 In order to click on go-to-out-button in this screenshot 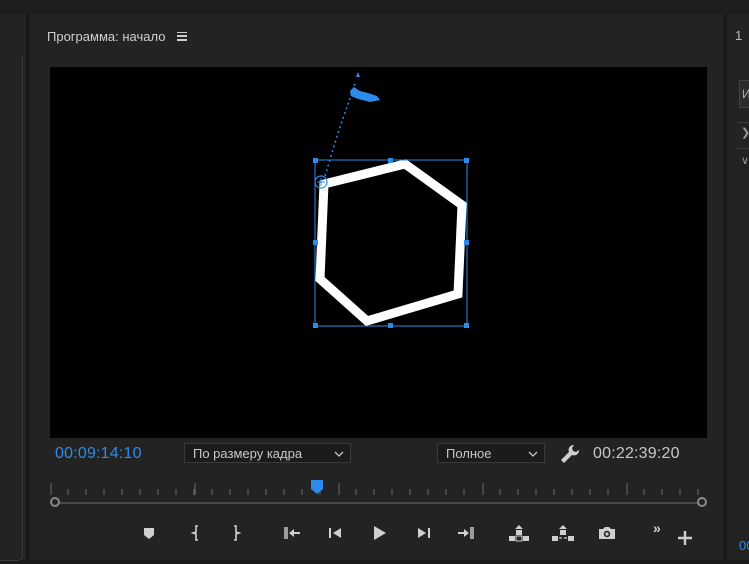, I will do `click(466, 533)`.